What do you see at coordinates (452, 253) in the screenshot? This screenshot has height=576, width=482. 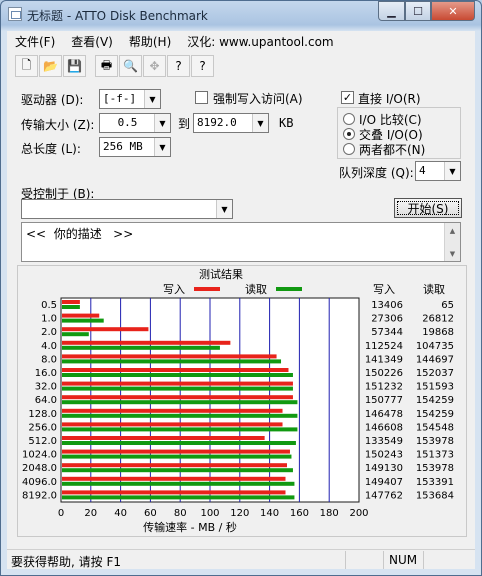 I see `scroll-down-icon: ▼` at bounding box center [452, 253].